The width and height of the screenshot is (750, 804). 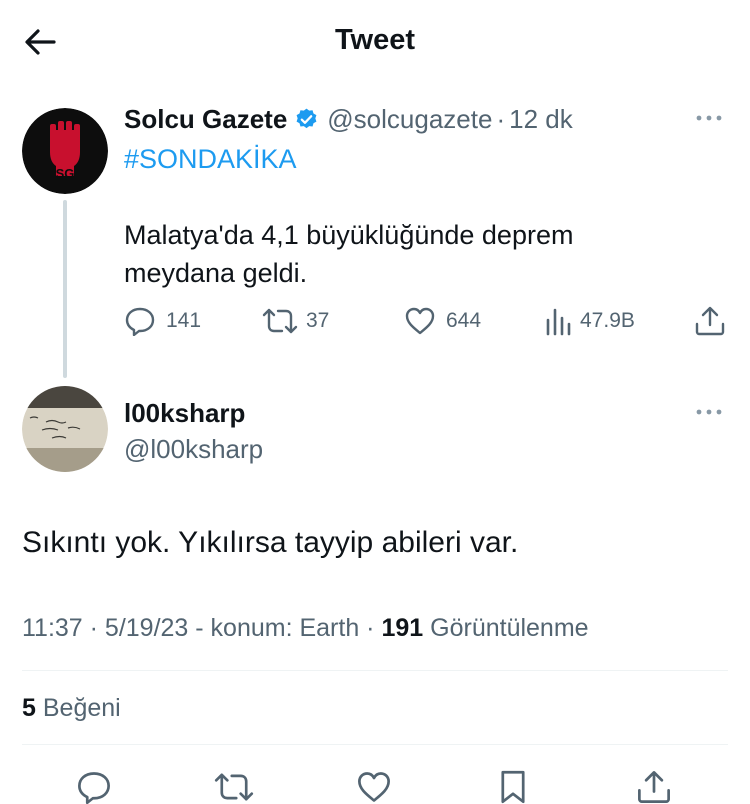 I want to click on retweet-button: 37, so click(x=295, y=321).